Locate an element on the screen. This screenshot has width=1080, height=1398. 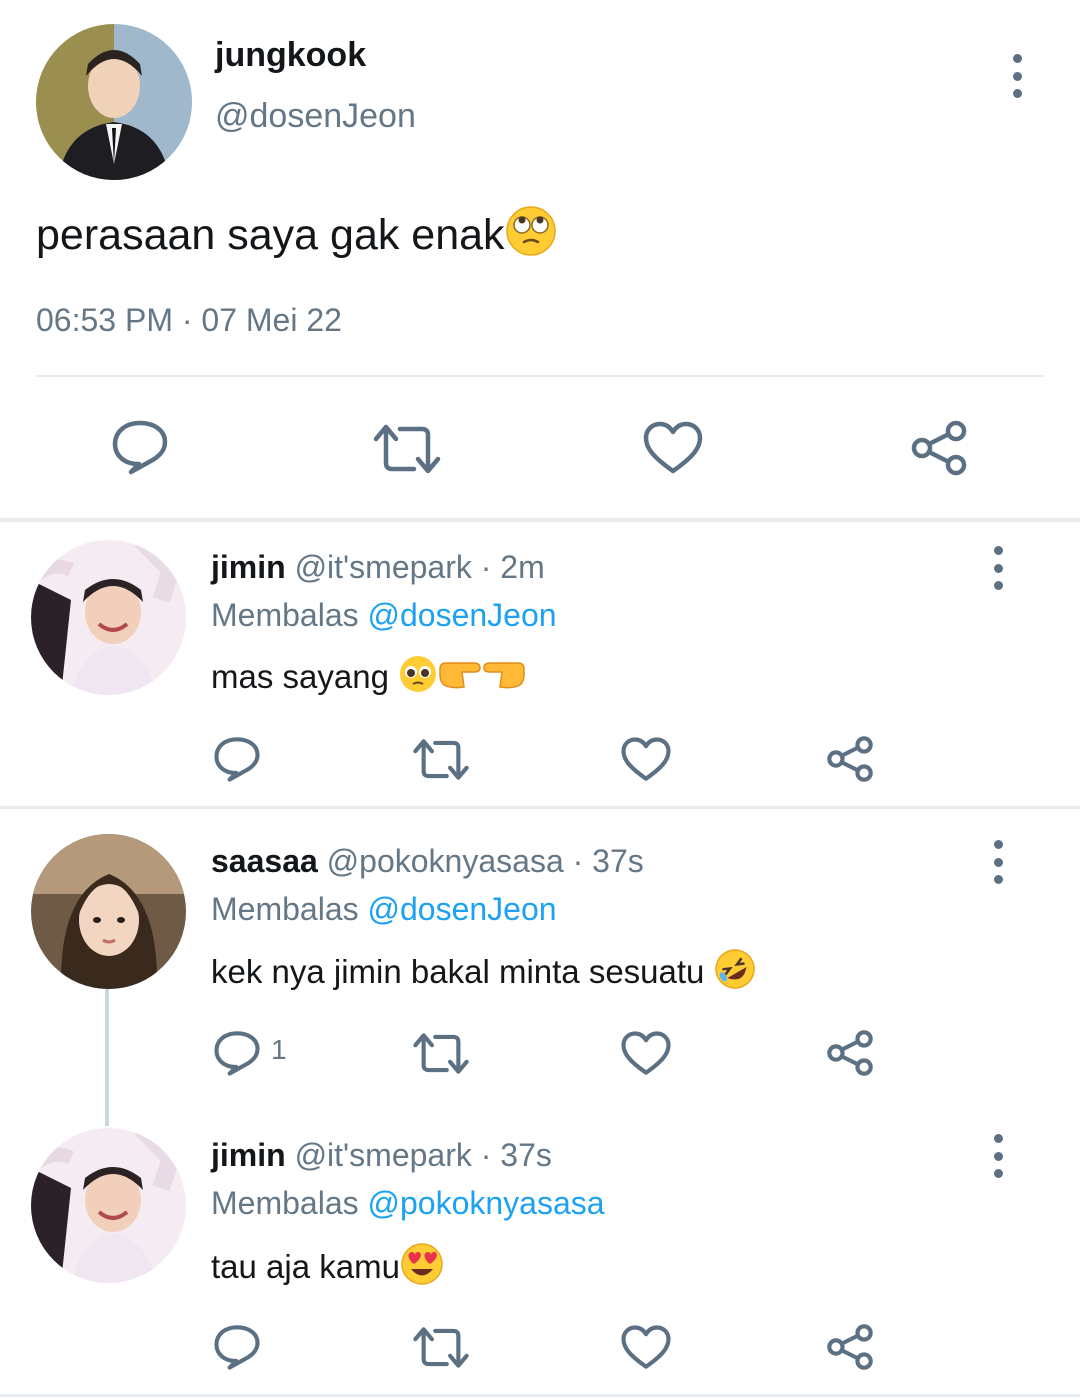
thread-line is located at coordinates (107, 1056).